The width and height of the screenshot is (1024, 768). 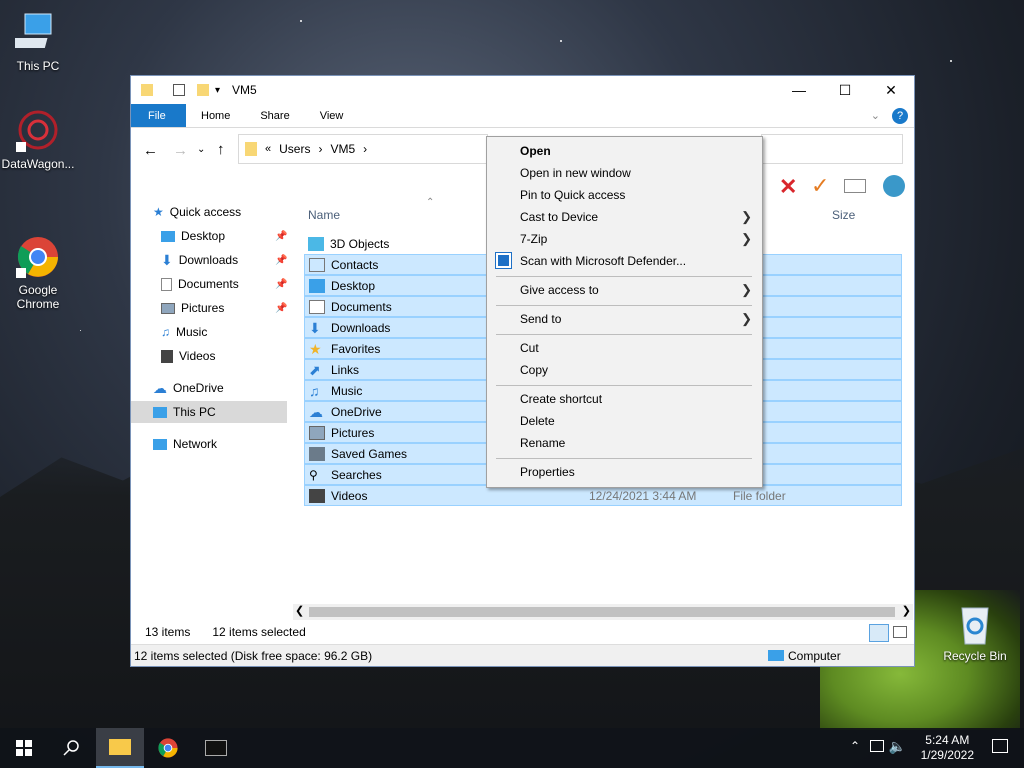 What do you see at coordinates (845, 90) in the screenshot?
I see `maximize-button: ☐` at bounding box center [845, 90].